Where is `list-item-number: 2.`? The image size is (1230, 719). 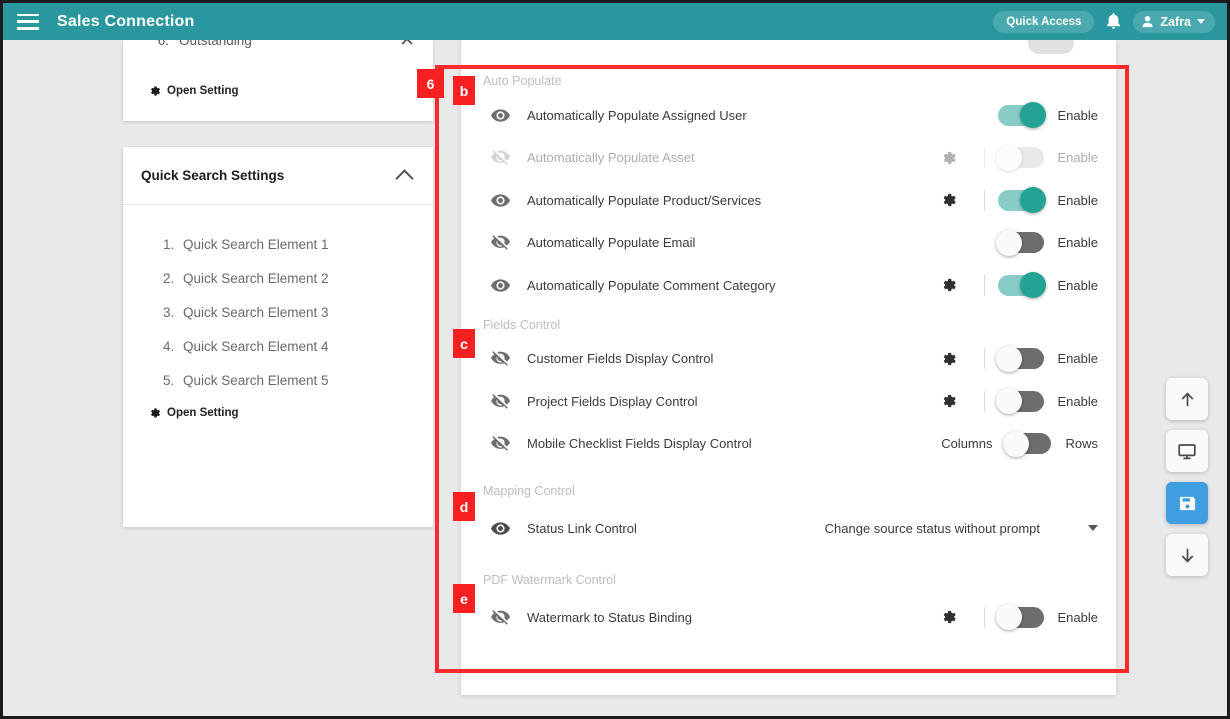
list-item-number: 2. is located at coordinates (169, 278).